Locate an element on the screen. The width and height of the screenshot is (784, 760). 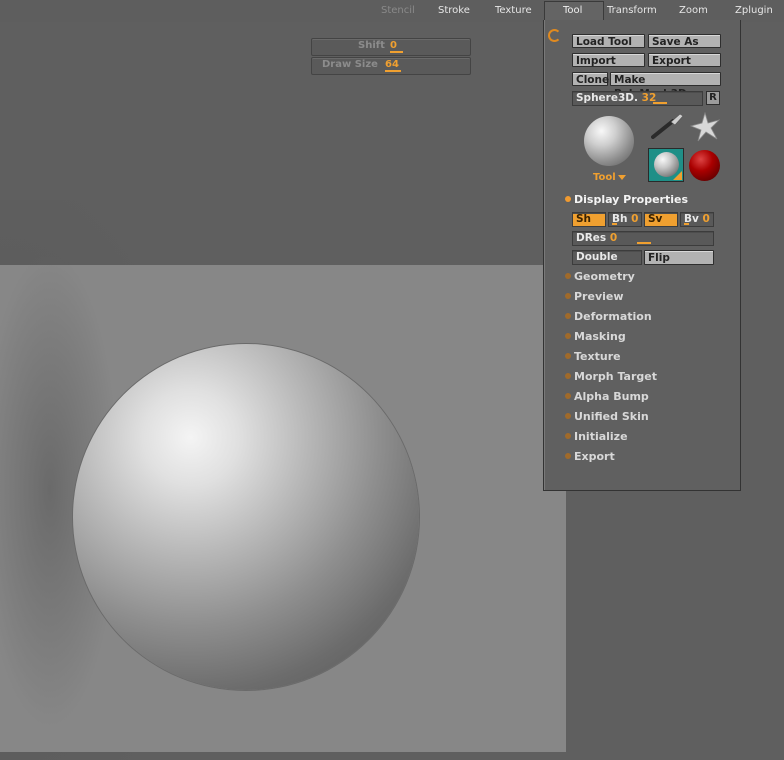
bv-bar is located at coordinates (686, 224).